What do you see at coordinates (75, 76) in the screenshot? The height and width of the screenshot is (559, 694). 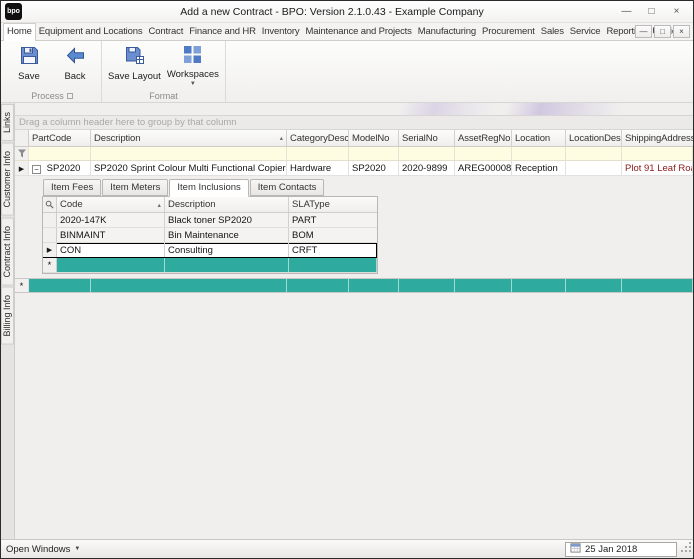 I see `back-button-label: Back` at bounding box center [75, 76].